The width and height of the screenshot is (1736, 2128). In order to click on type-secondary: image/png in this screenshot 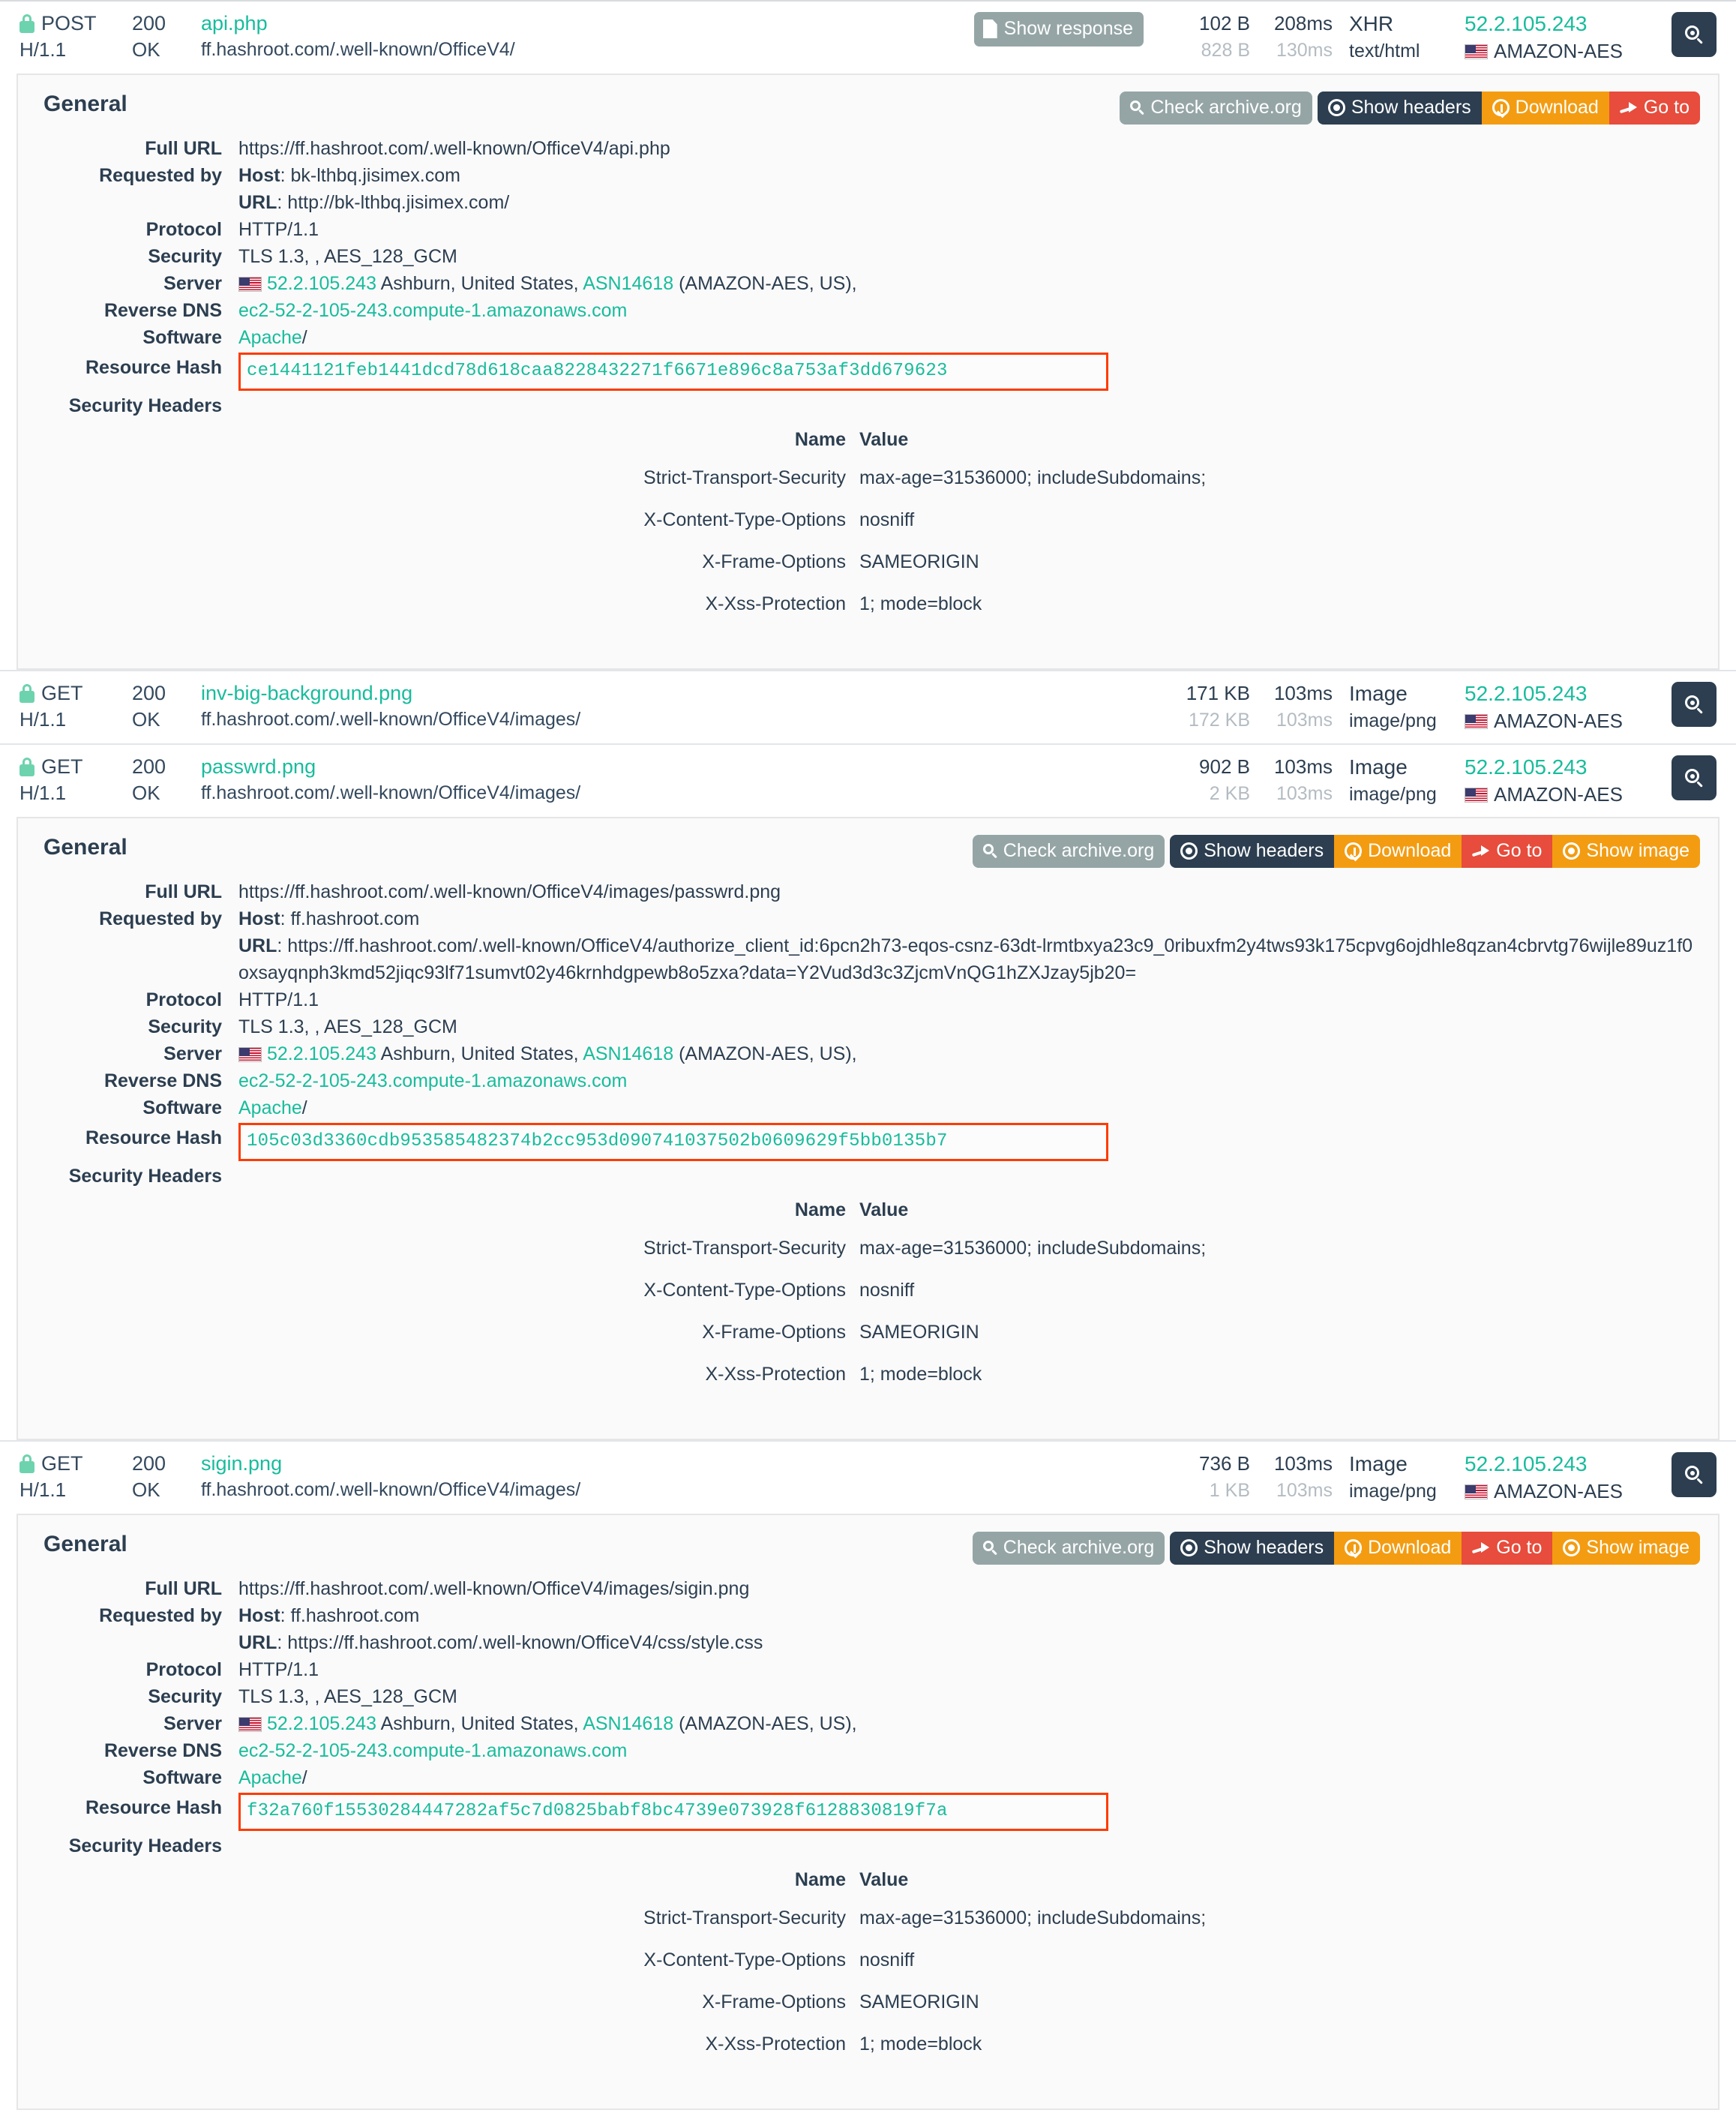, I will do `click(1393, 720)`.